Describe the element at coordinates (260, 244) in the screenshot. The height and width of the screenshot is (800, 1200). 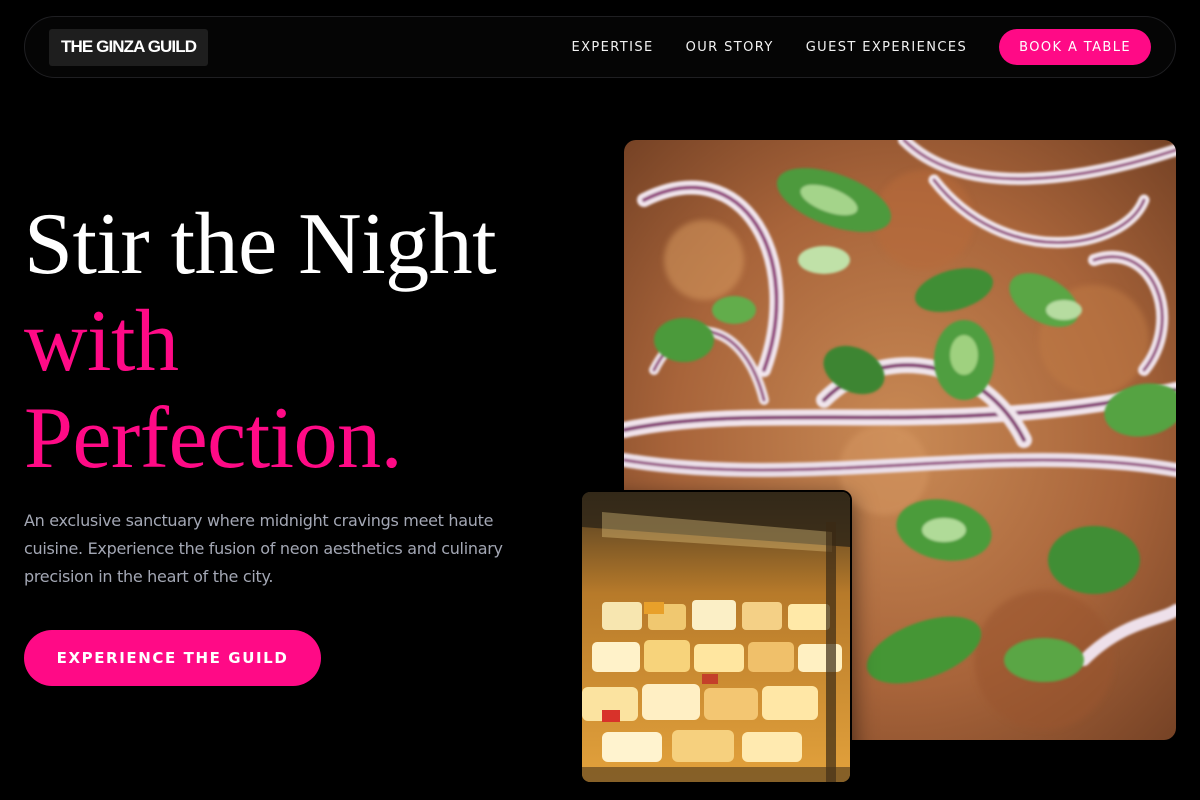
I see `hero-title-line-1: Stir the Night` at that location.